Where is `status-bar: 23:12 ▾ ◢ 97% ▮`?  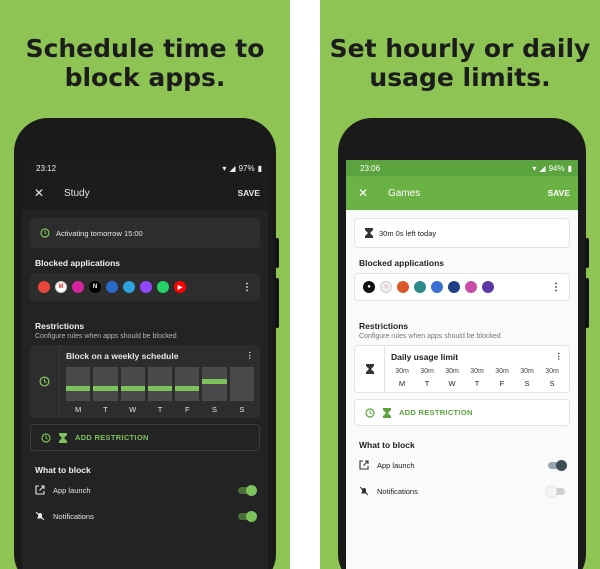 status-bar: 23:12 ▾ ◢ 97% ▮ is located at coordinates (145, 168).